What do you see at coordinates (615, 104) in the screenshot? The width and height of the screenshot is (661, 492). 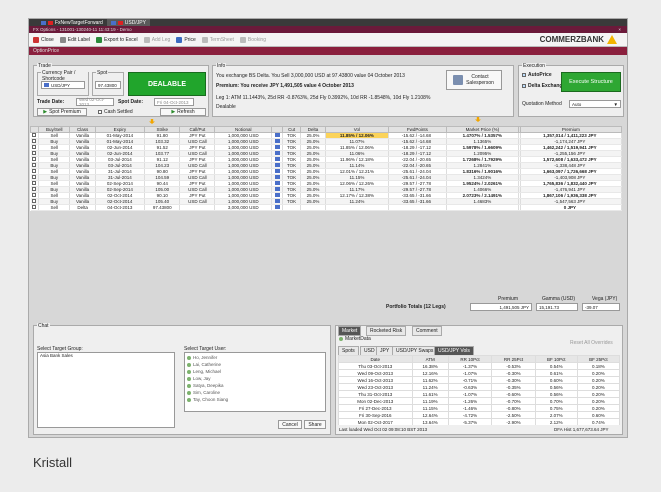 I see `chevron-down-icon: ▼` at bounding box center [615, 104].